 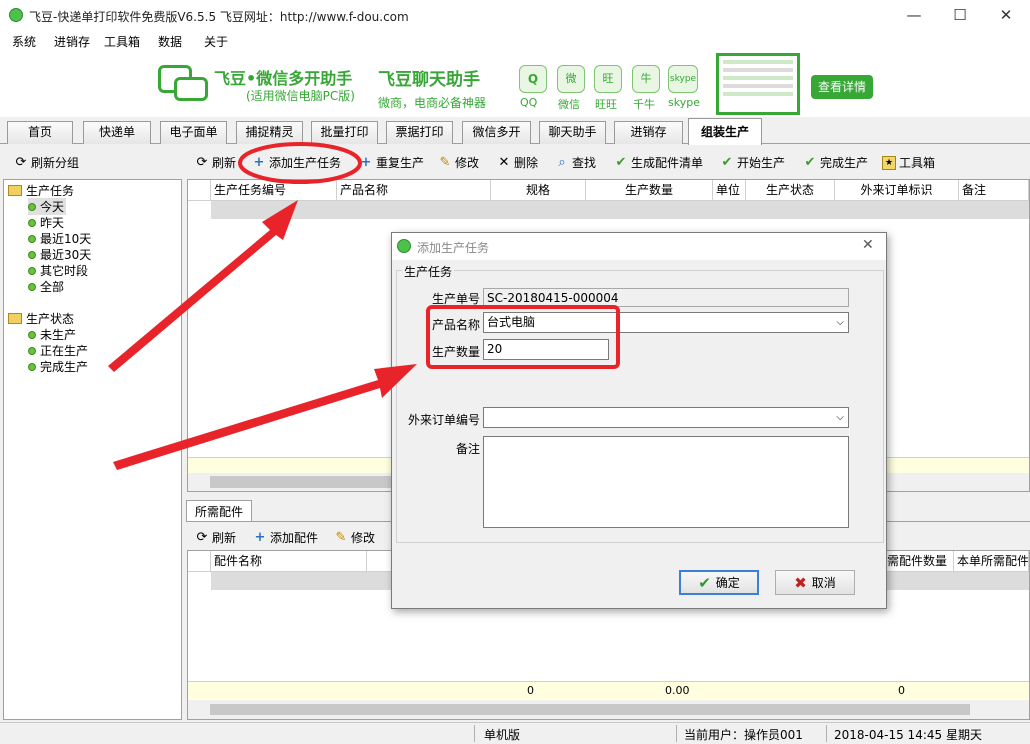 What do you see at coordinates (502, 735) in the screenshot?
I see `status-mode: 单机版` at bounding box center [502, 735].